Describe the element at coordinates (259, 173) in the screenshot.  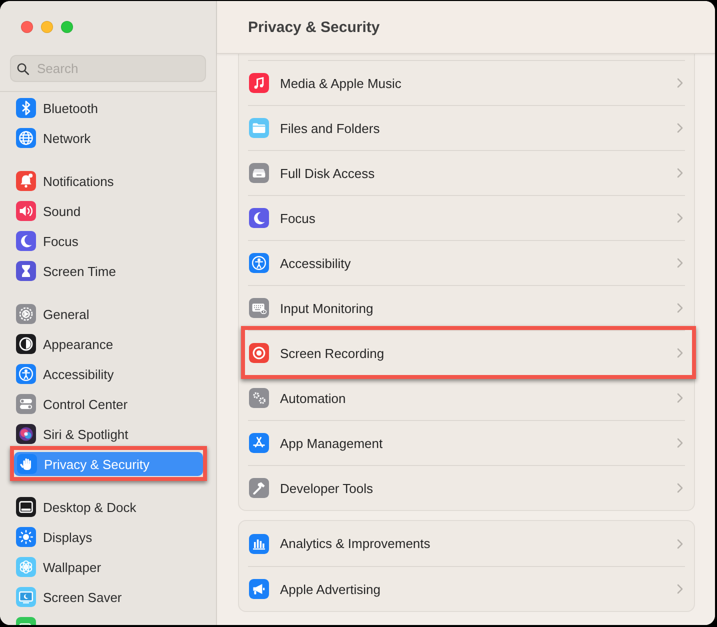
I see `disk-drive-icon` at that location.